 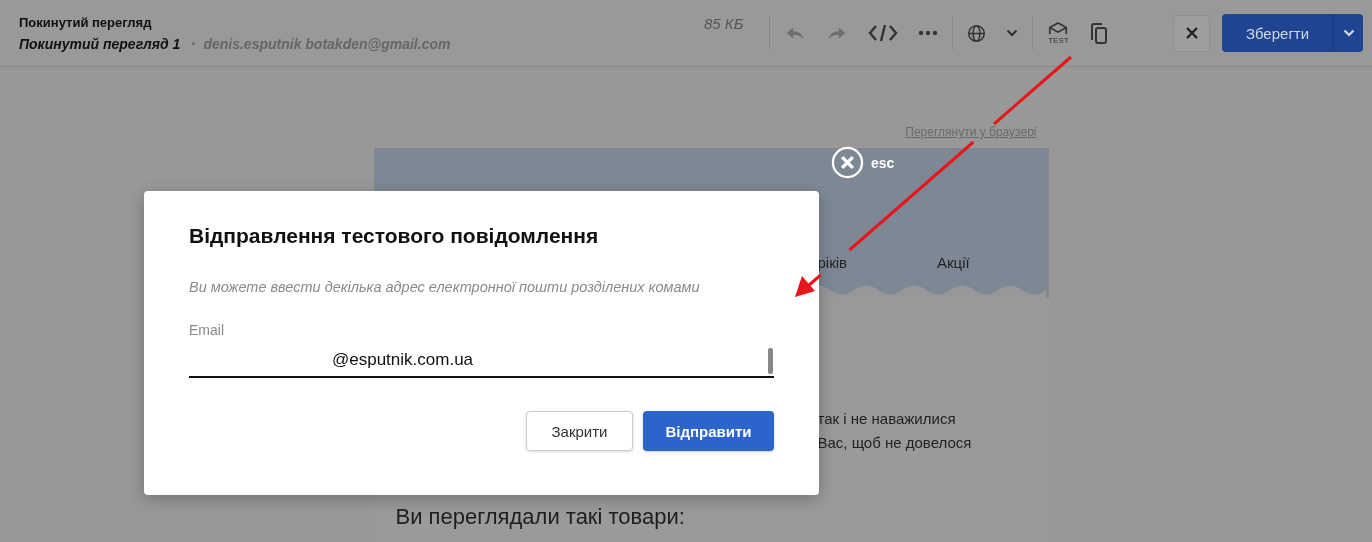 I want to click on dialog-title: Відправлення тестового повідомлення, so click(x=394, y=236).